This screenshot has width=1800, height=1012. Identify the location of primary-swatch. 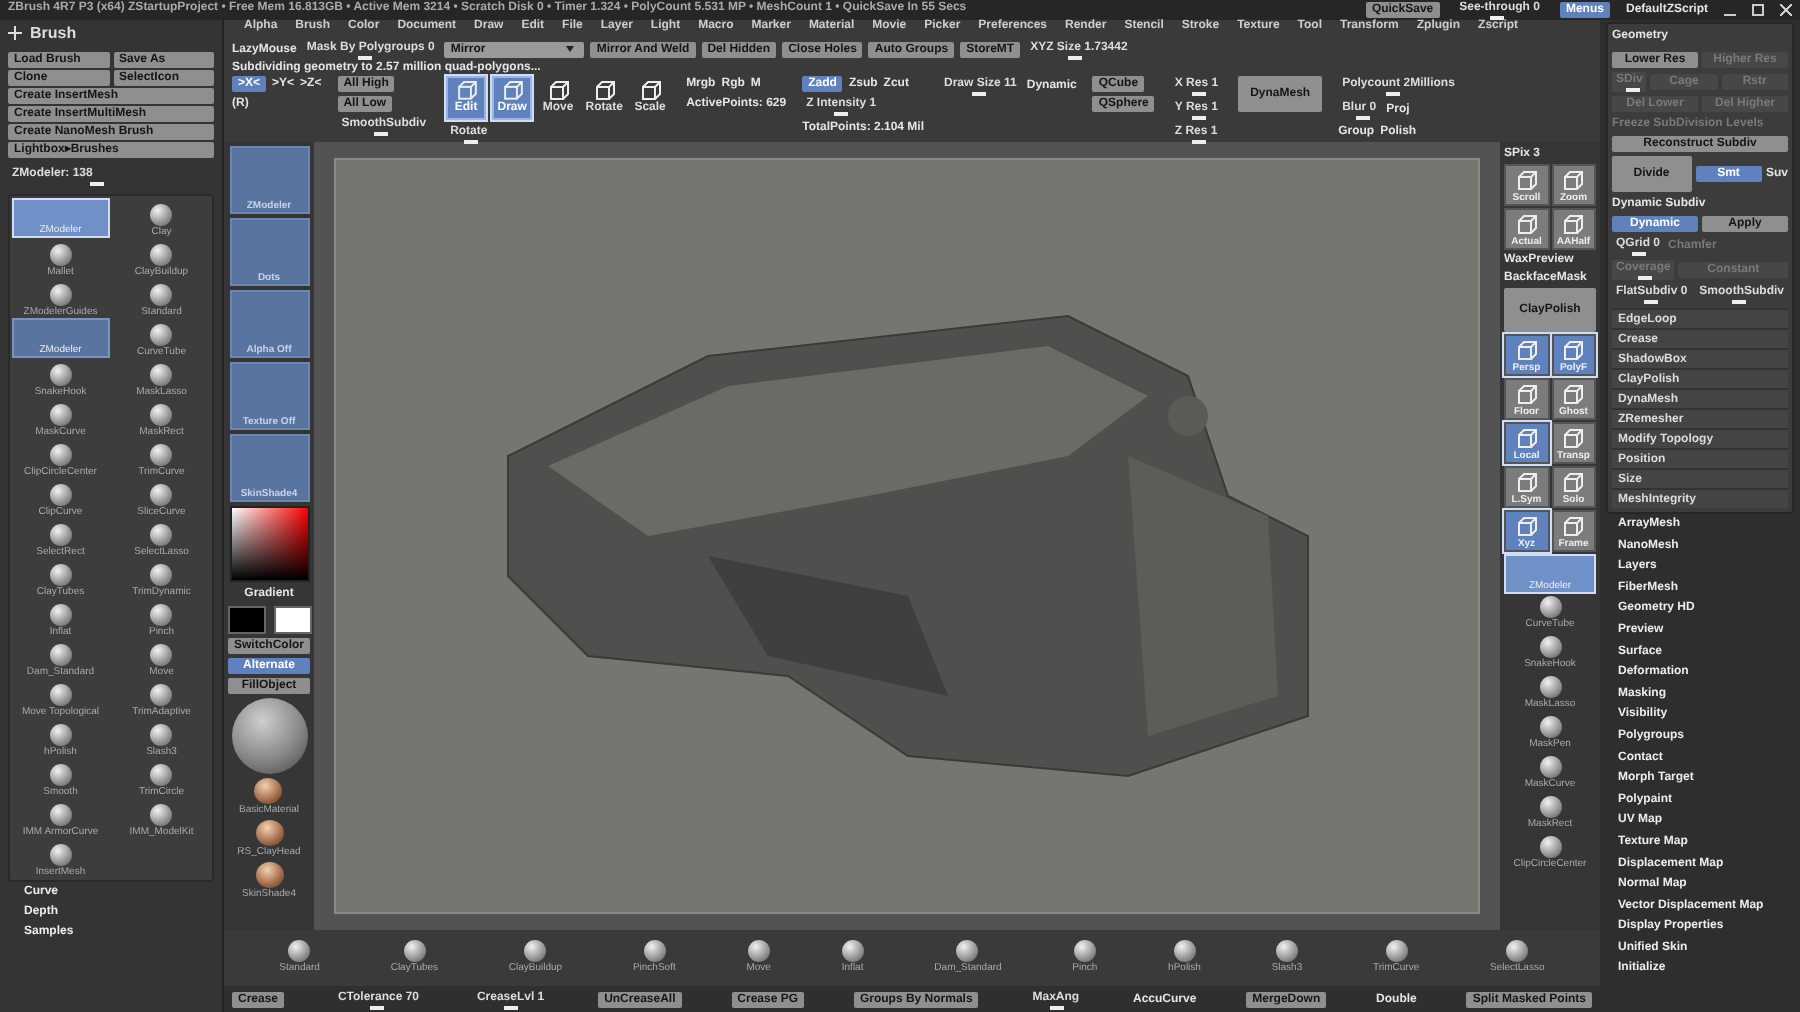
(246, 620).